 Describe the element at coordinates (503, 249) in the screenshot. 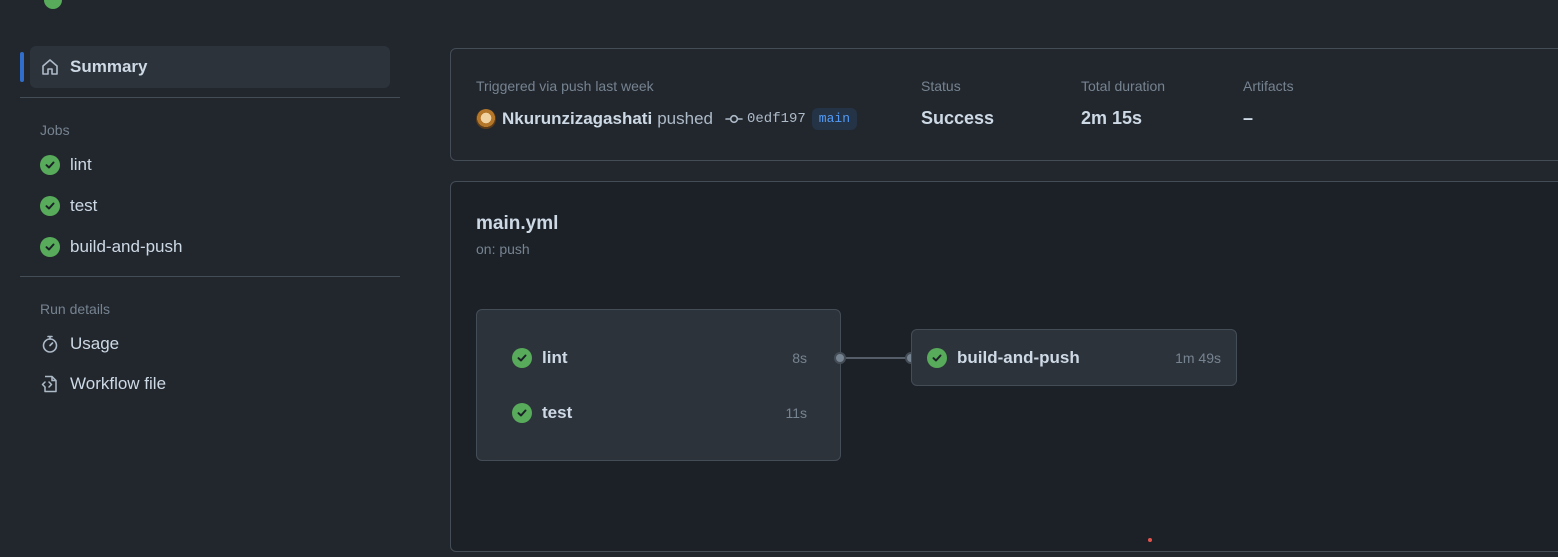

I see `workflow-trigger: on: push` at that location.